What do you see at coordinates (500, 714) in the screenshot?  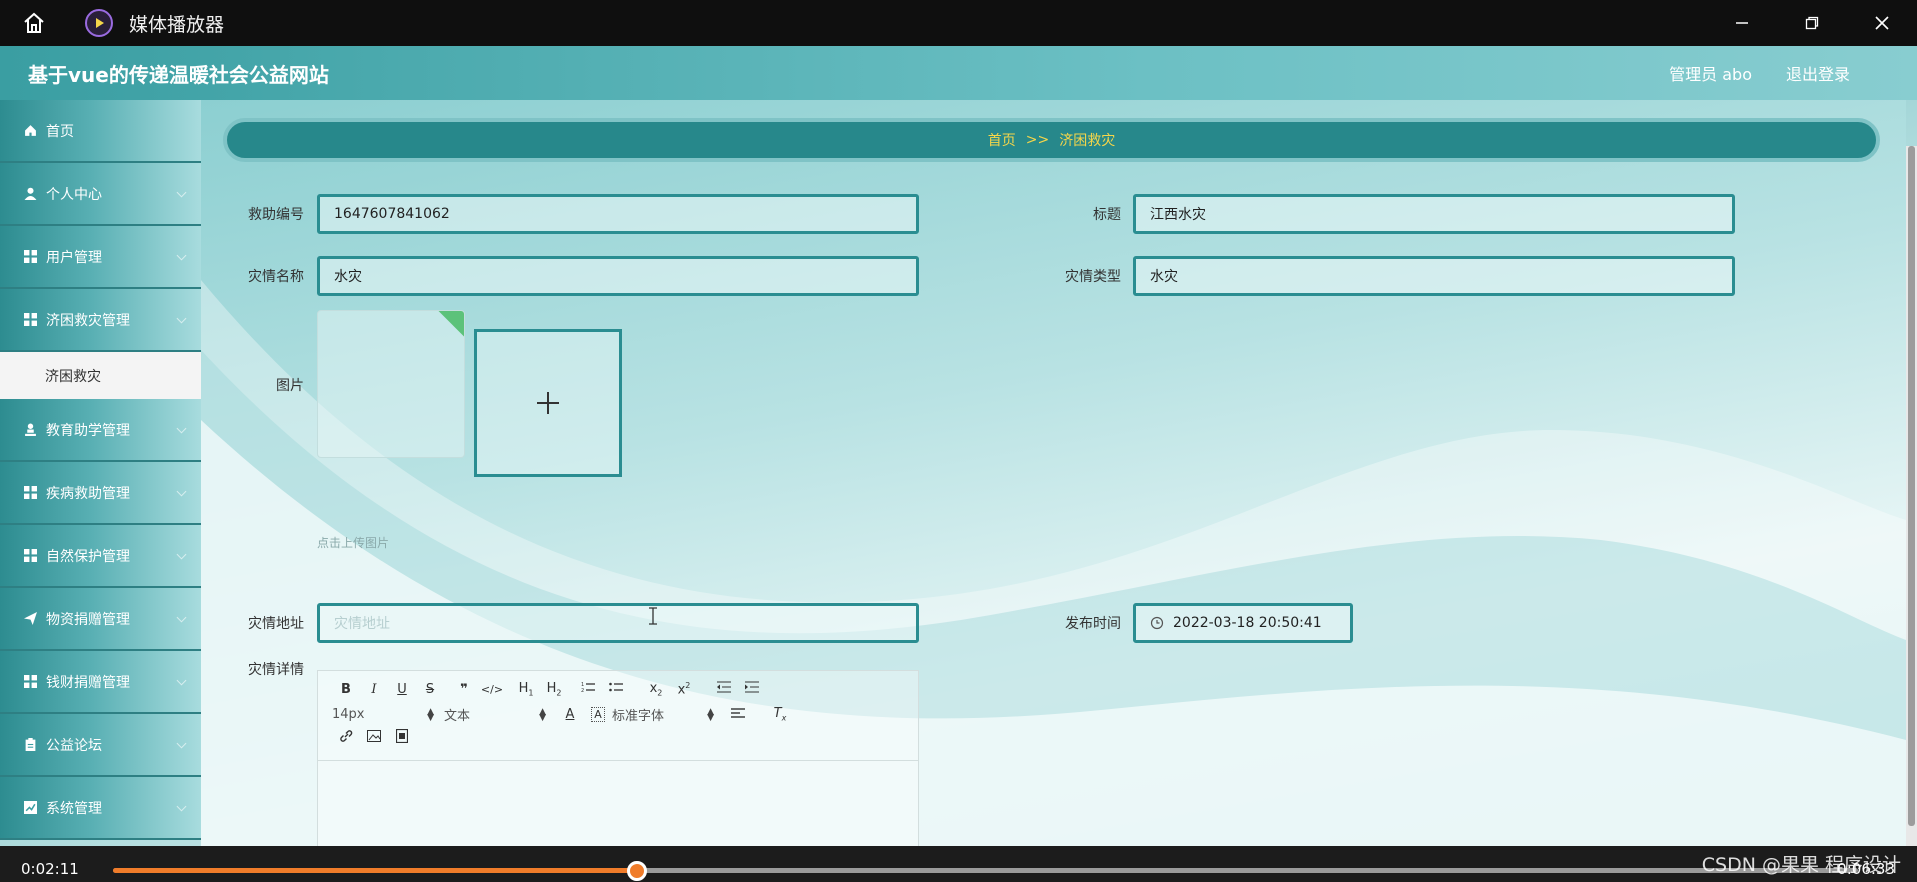 I see `paragraph-format-select: 文本 ▲ ▼` at bounding box center [500, 714].